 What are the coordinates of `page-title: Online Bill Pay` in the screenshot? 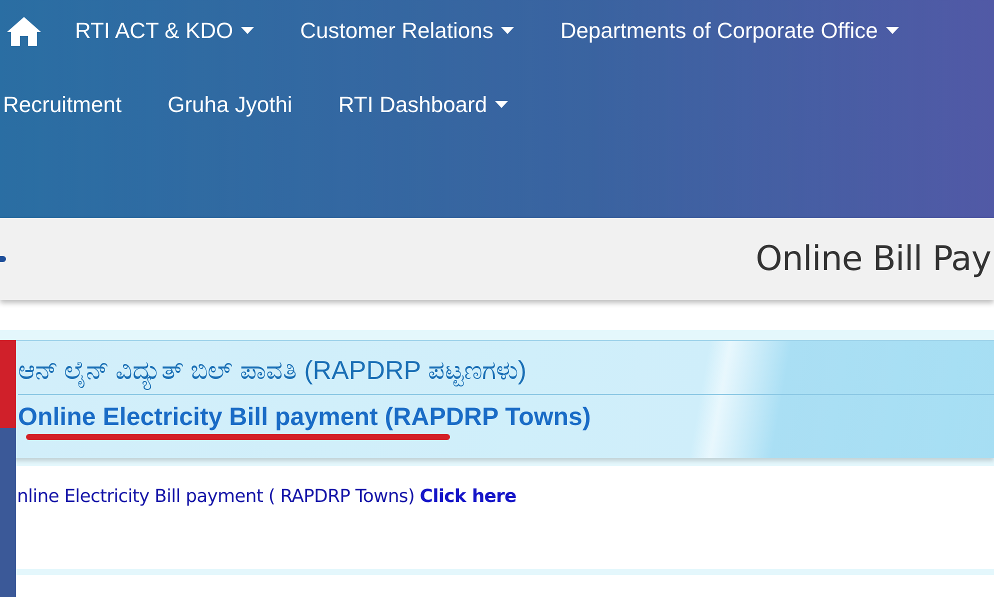 It's located at (873, 259).